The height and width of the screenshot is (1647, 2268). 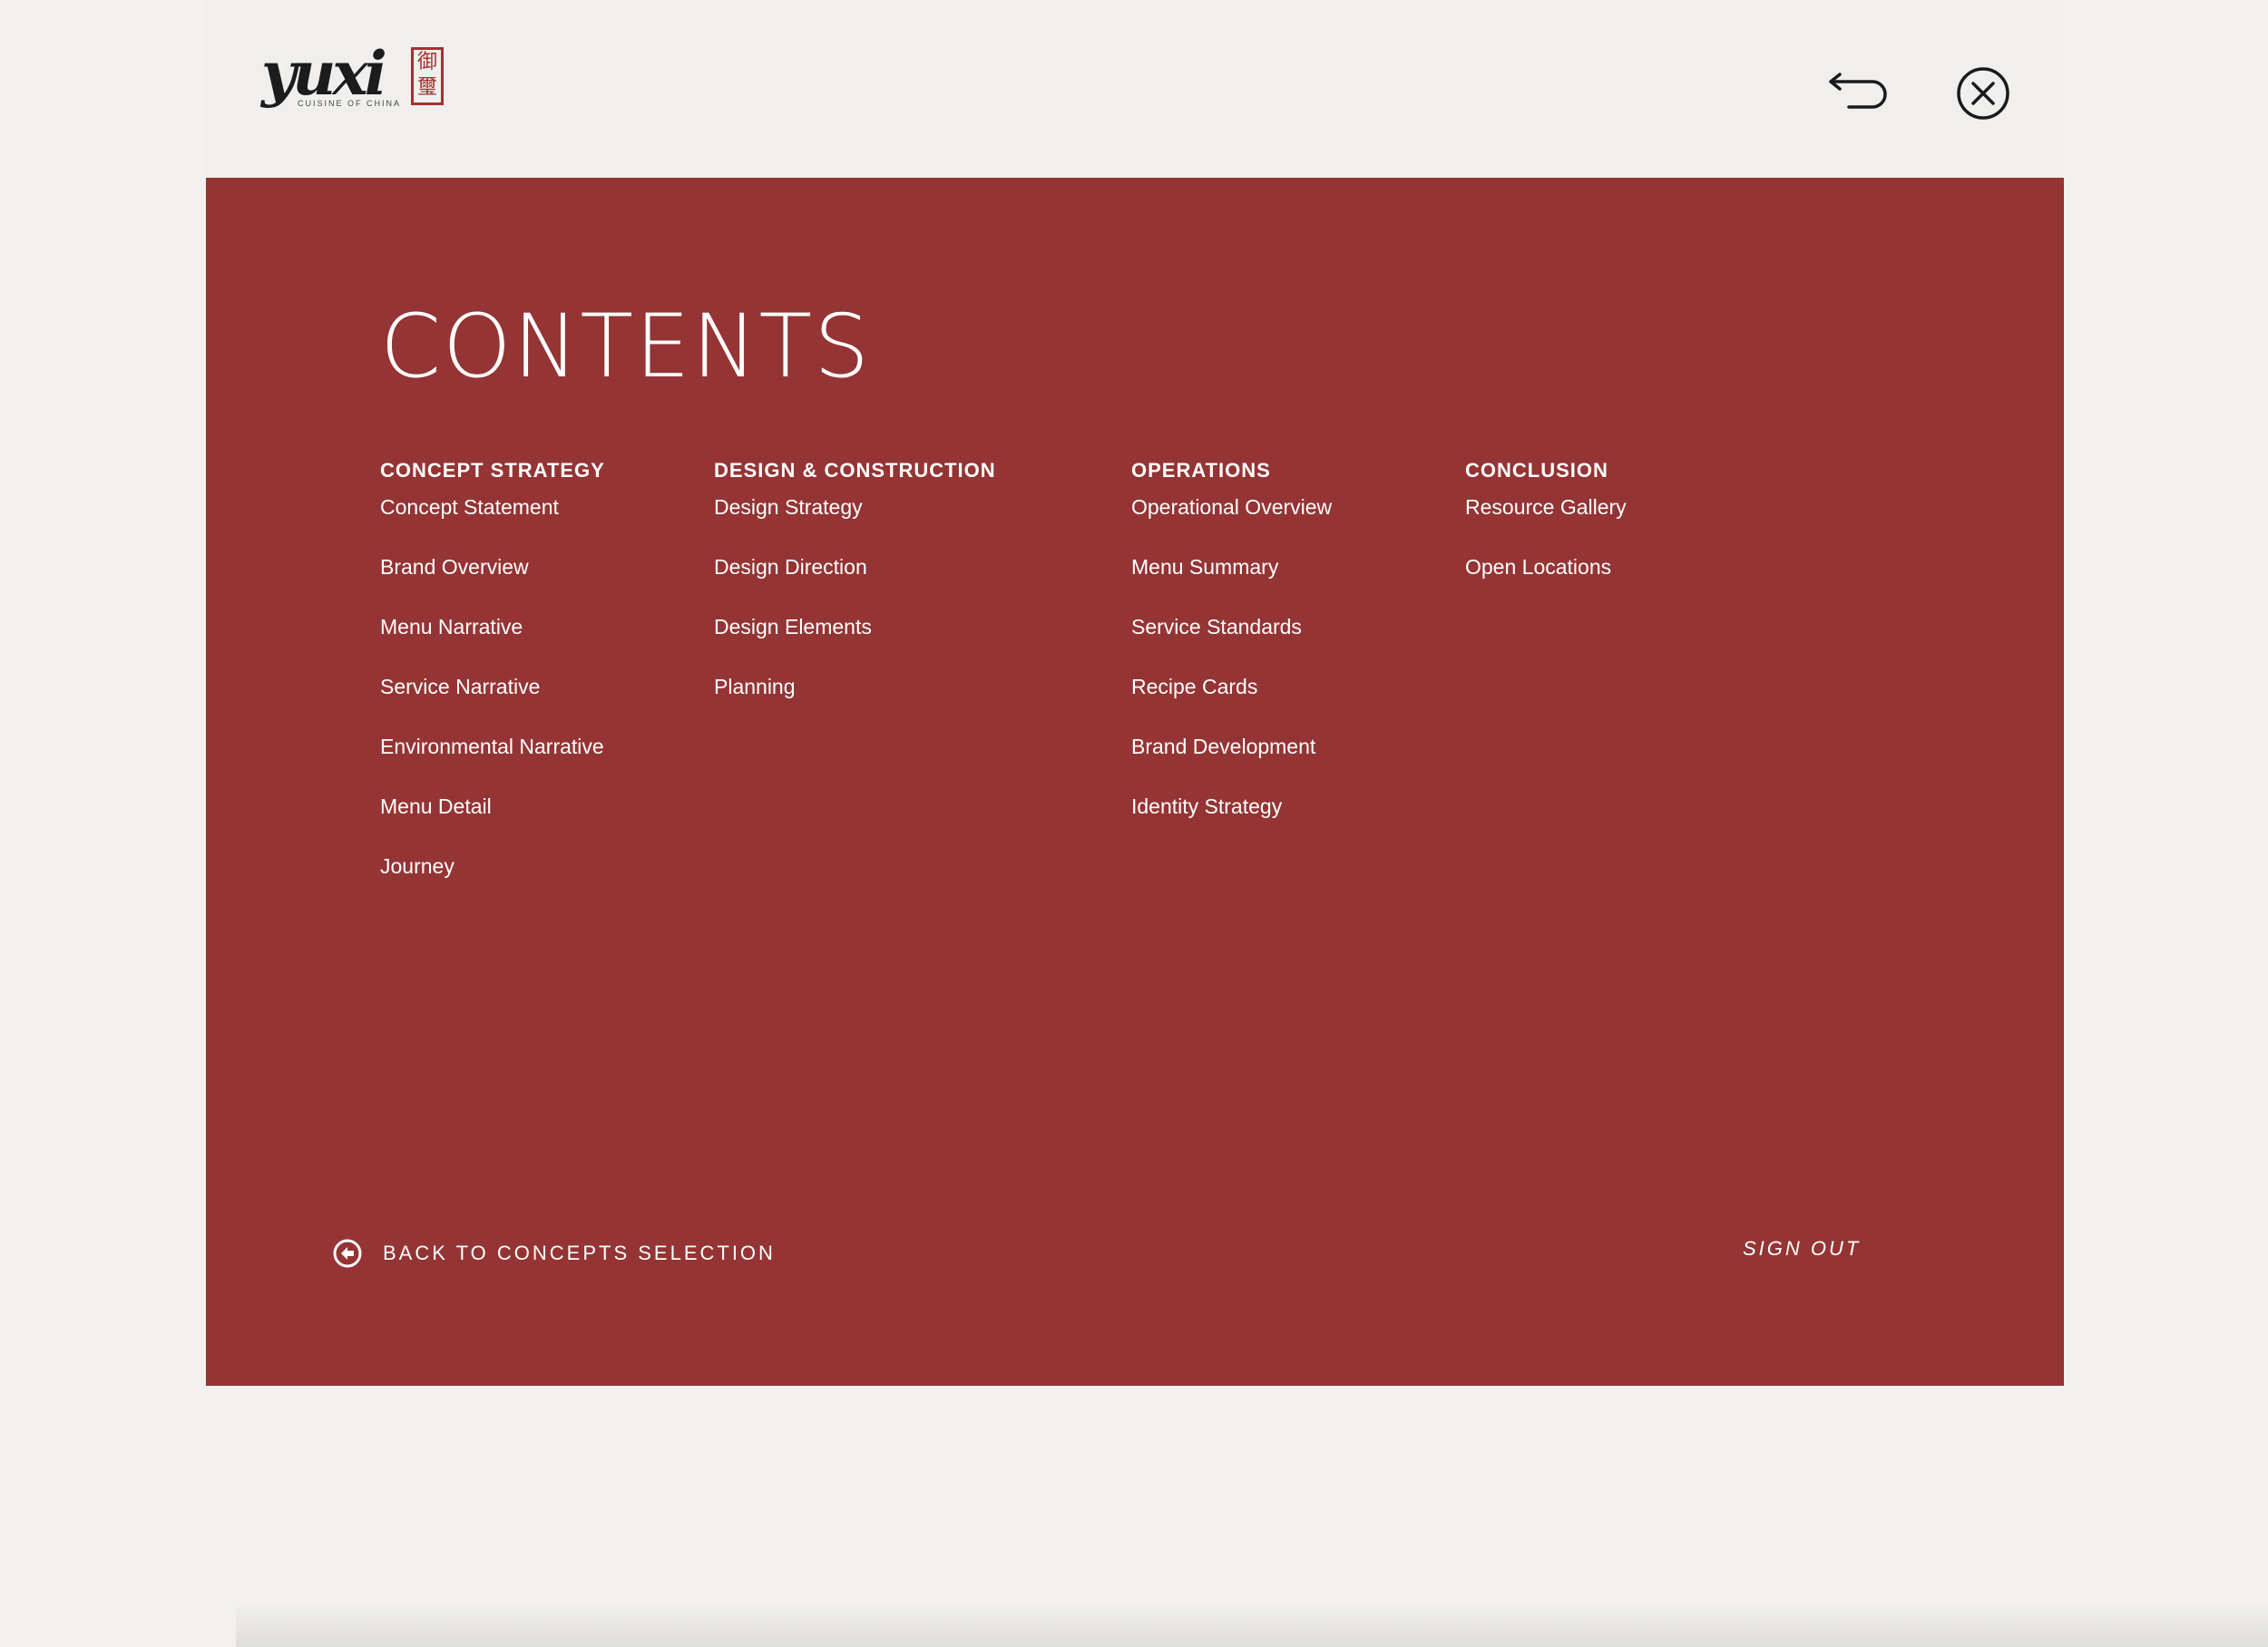 What do you see at coordinates (428, 76) in the screenshot?
I see `logo-seal: 御璽` at bounding box center [428, 76].